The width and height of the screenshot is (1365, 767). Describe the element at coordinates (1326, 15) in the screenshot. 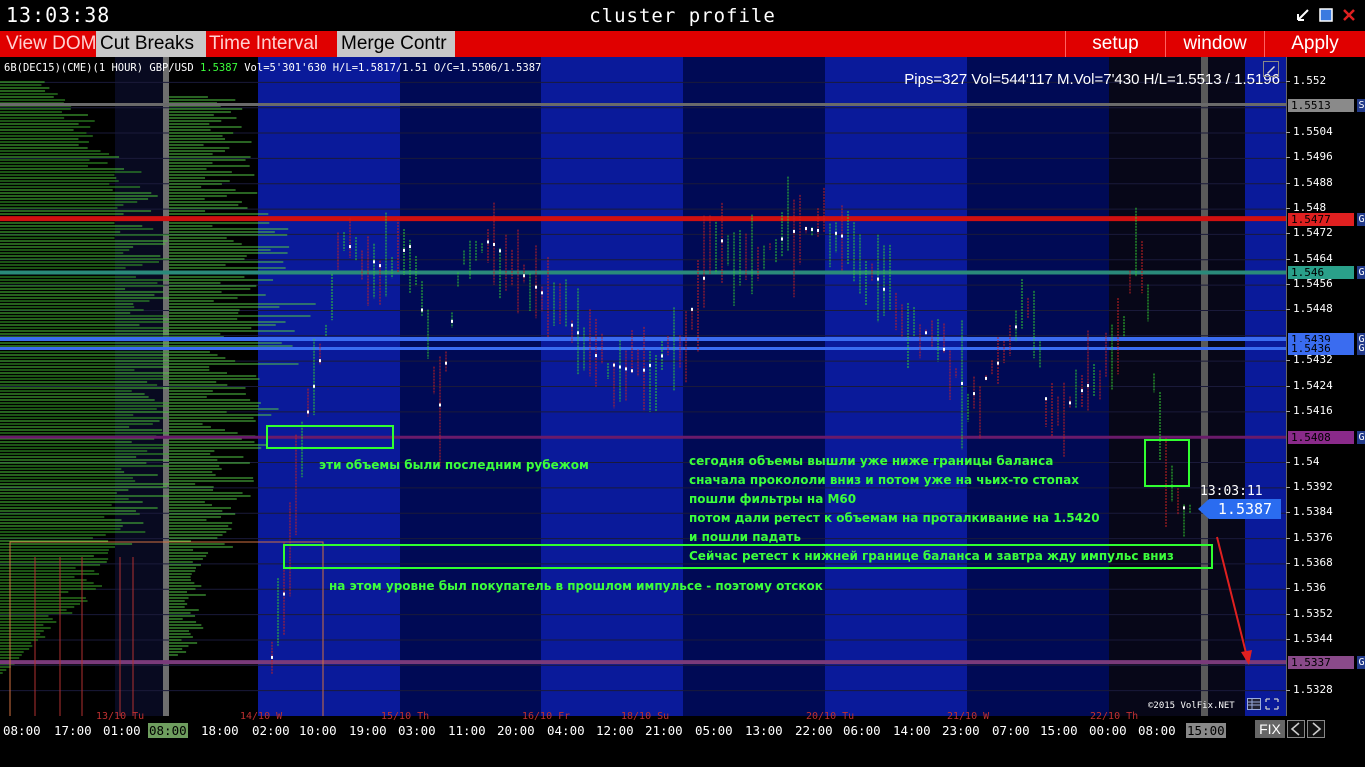

I see `maximize-icon` at that location.